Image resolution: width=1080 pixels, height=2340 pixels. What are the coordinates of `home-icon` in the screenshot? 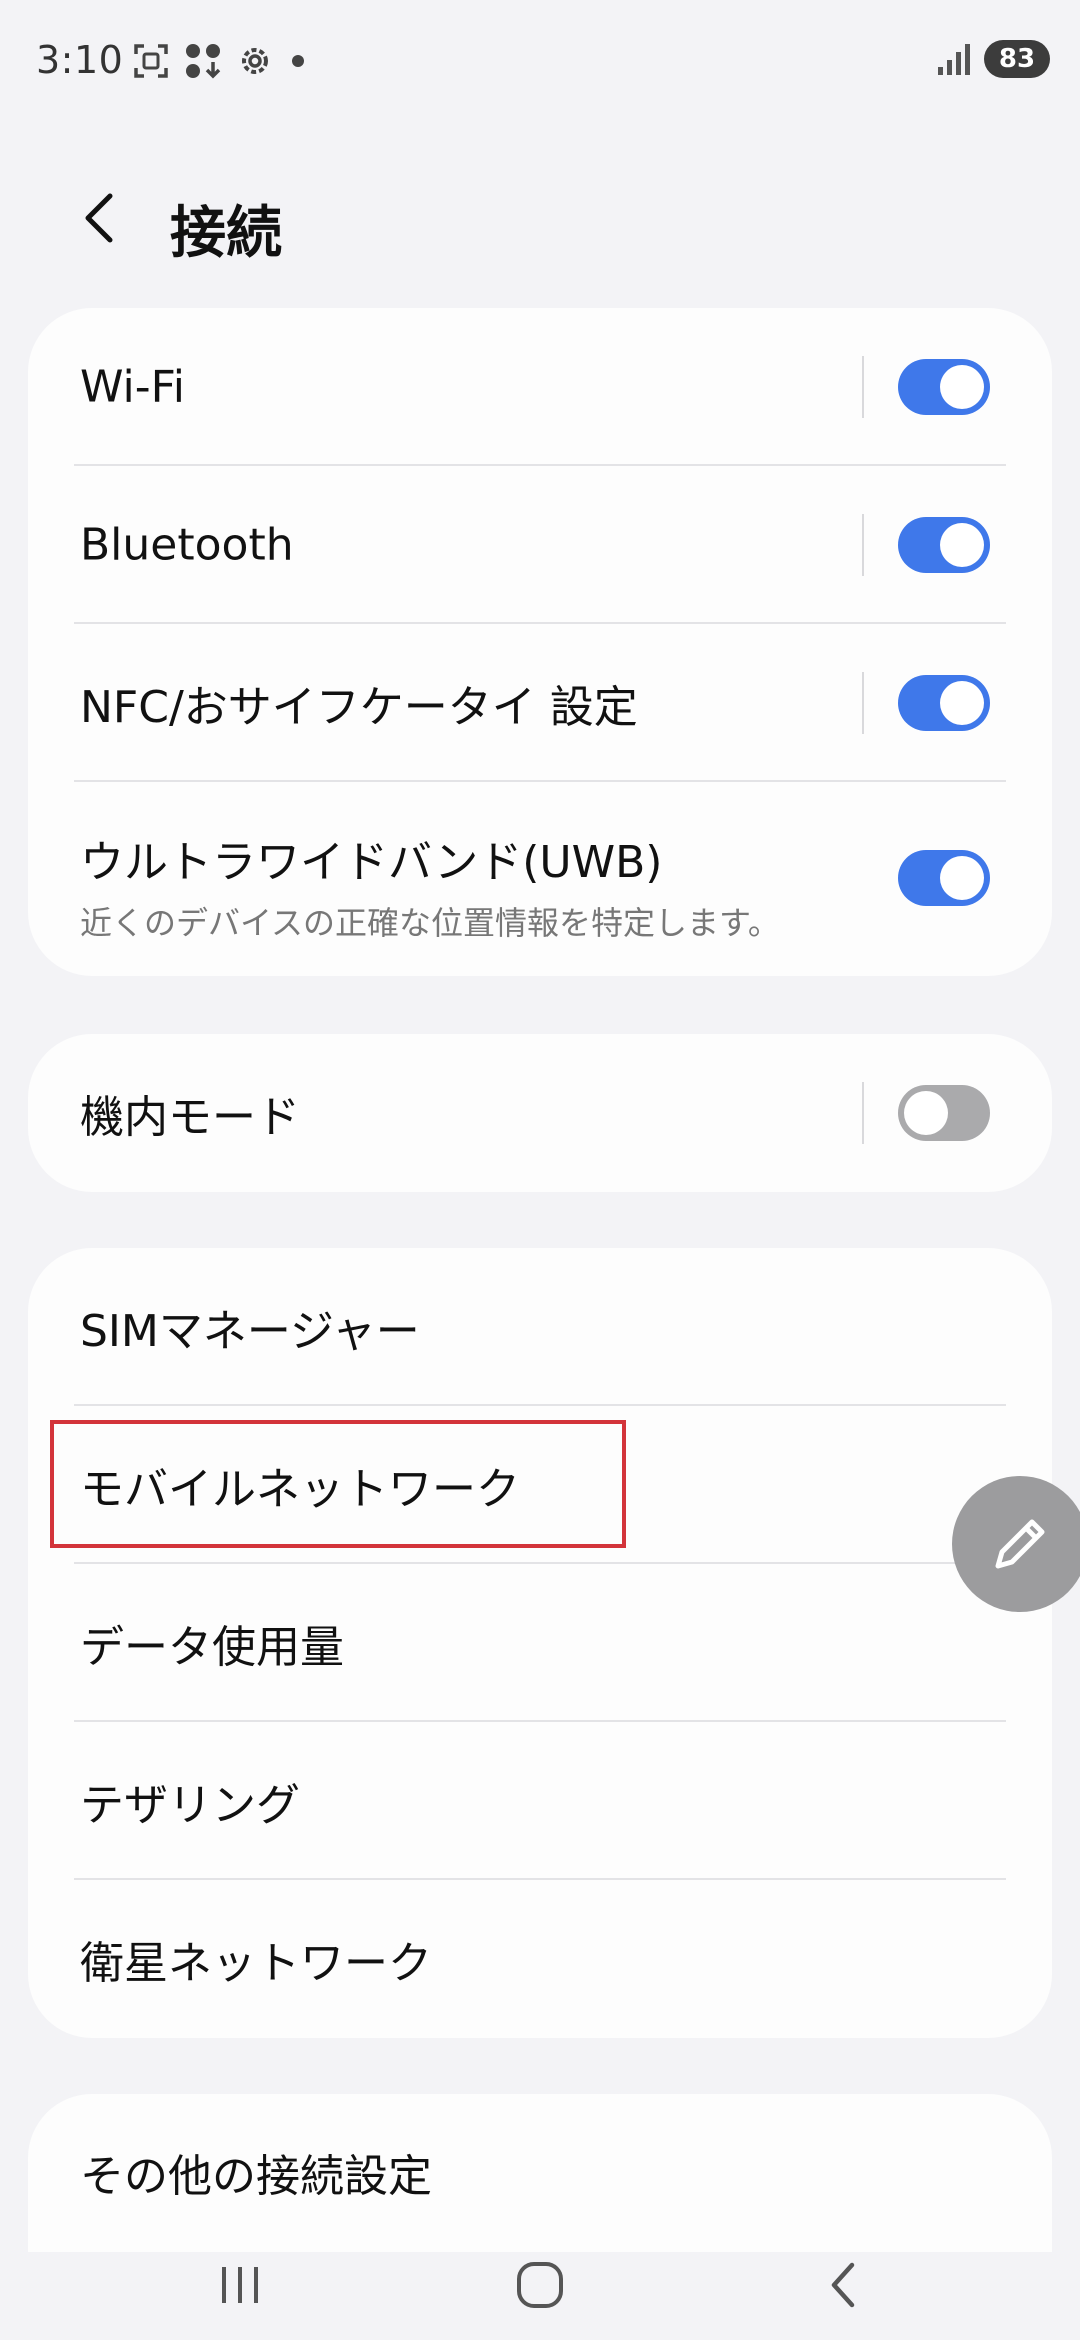 It's located at (540, 2285).